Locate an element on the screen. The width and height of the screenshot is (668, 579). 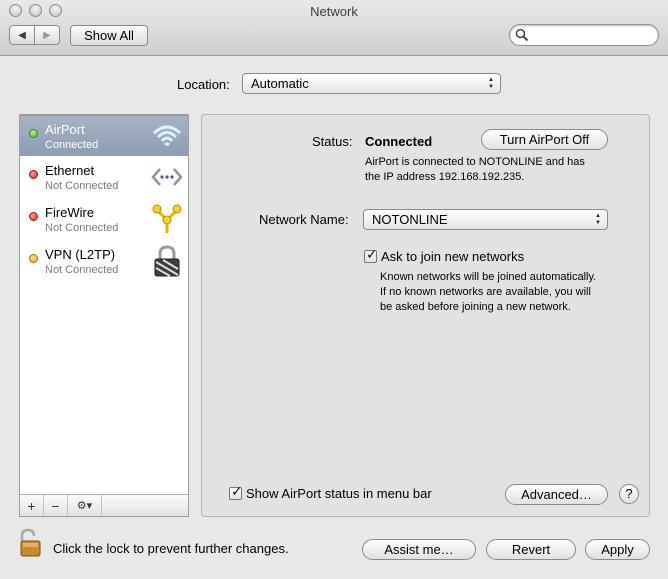
forward-button: ▶ is located at coordinates (46, 35).